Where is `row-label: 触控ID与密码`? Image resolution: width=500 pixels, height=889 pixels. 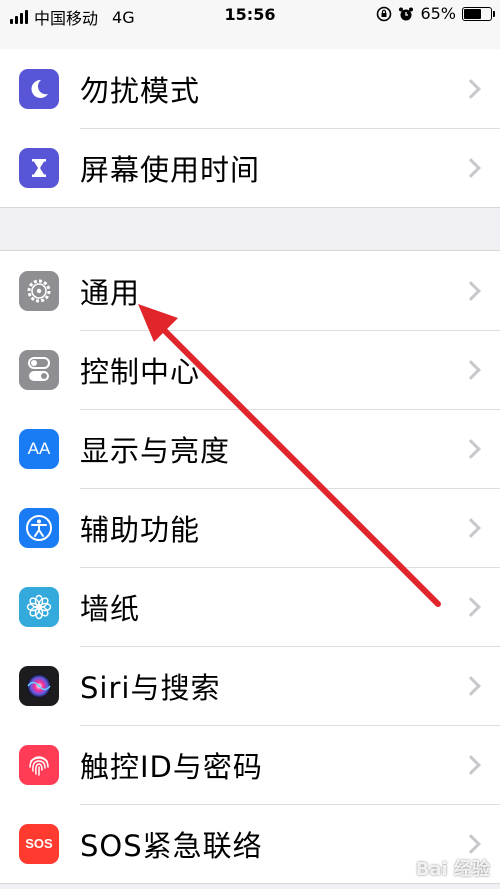 row-label: 触控ID与密码 is located at coordinates (171, 766).